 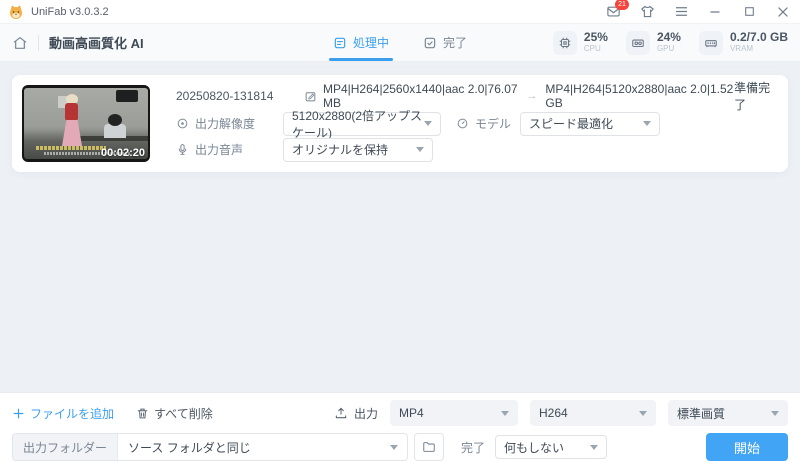 I want to click on app-logo-icon, so click(x=16, y=12).